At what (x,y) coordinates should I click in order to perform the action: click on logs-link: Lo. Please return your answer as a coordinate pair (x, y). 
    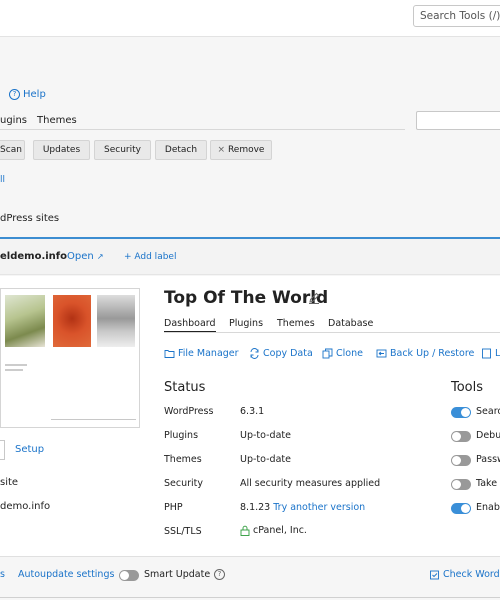
    Looking at the image, I should click on (490, 353).